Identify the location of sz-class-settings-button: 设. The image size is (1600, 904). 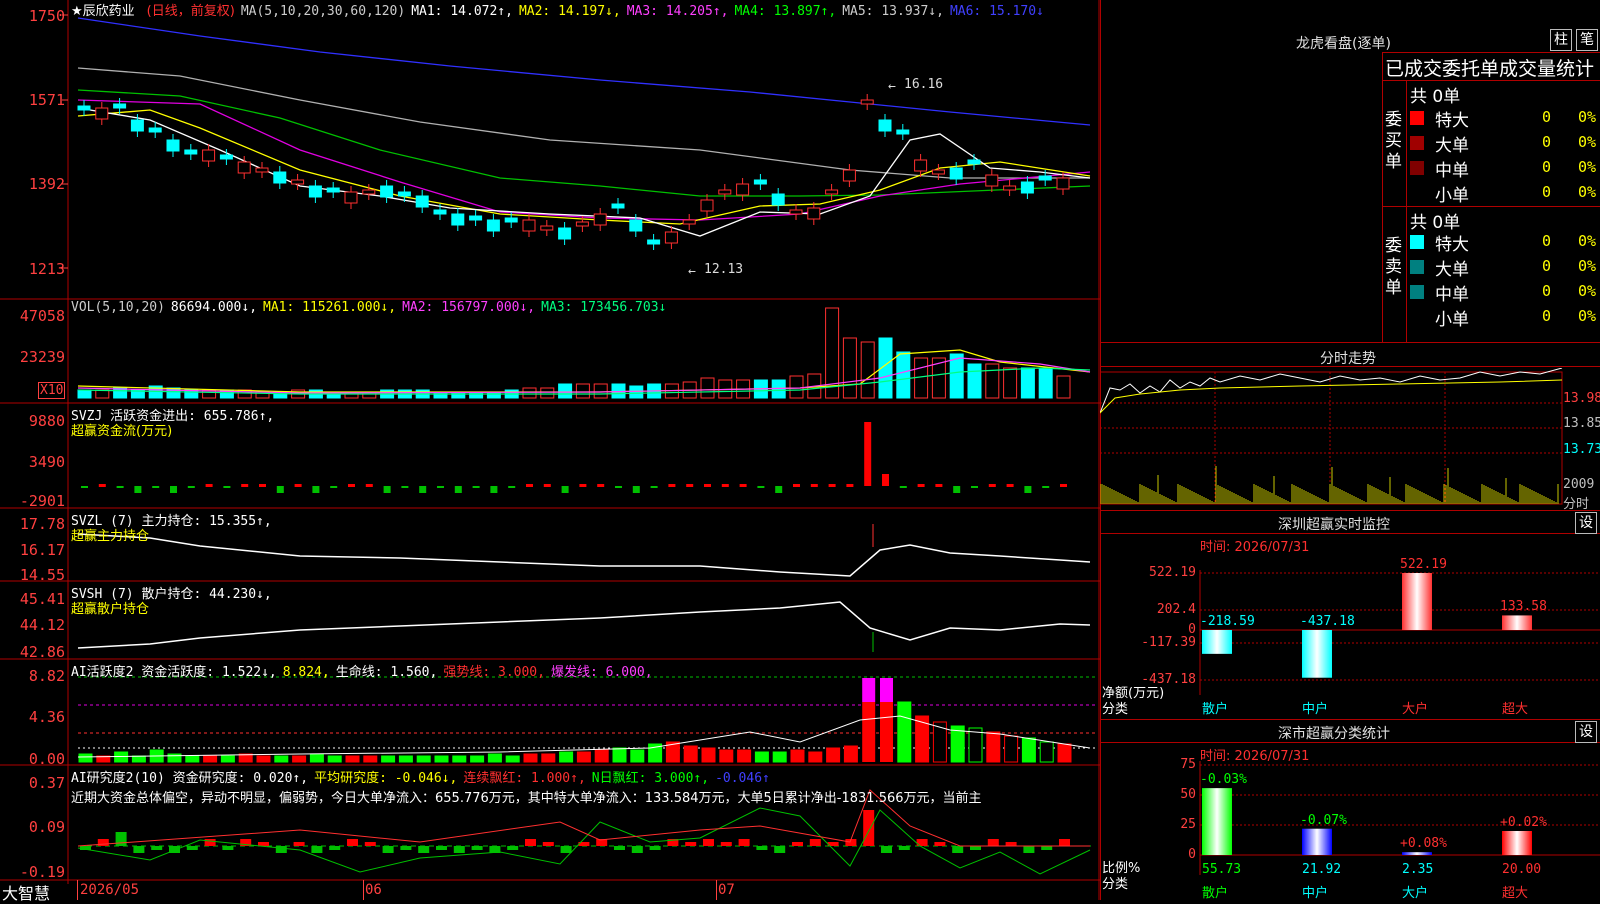
(1586, 732).